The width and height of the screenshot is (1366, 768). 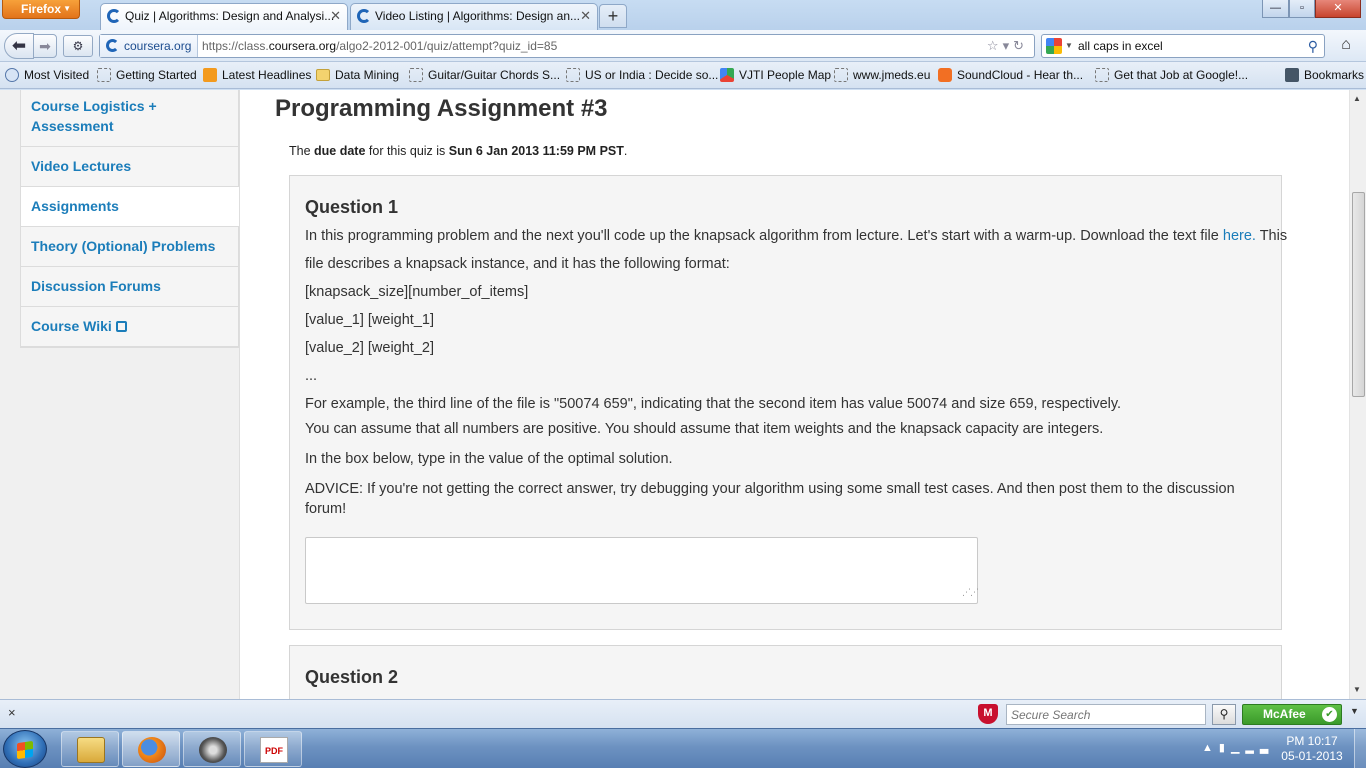 What do you see at coordinates (212, 749) in the screenshot?
I see `taskbar-unity` at bounding box center [212, 749].